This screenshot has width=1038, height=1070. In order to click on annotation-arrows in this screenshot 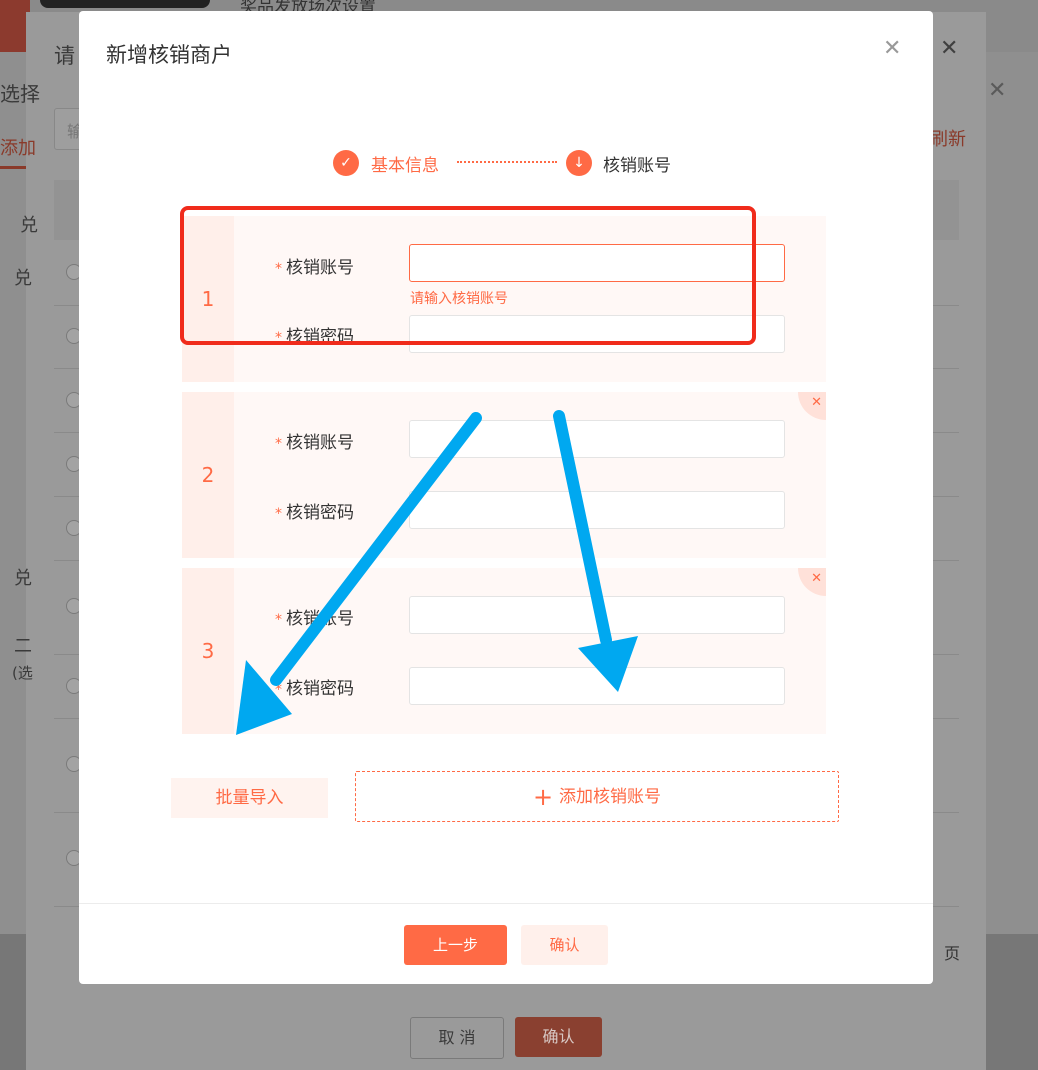, I will do `click(437, 572)`.